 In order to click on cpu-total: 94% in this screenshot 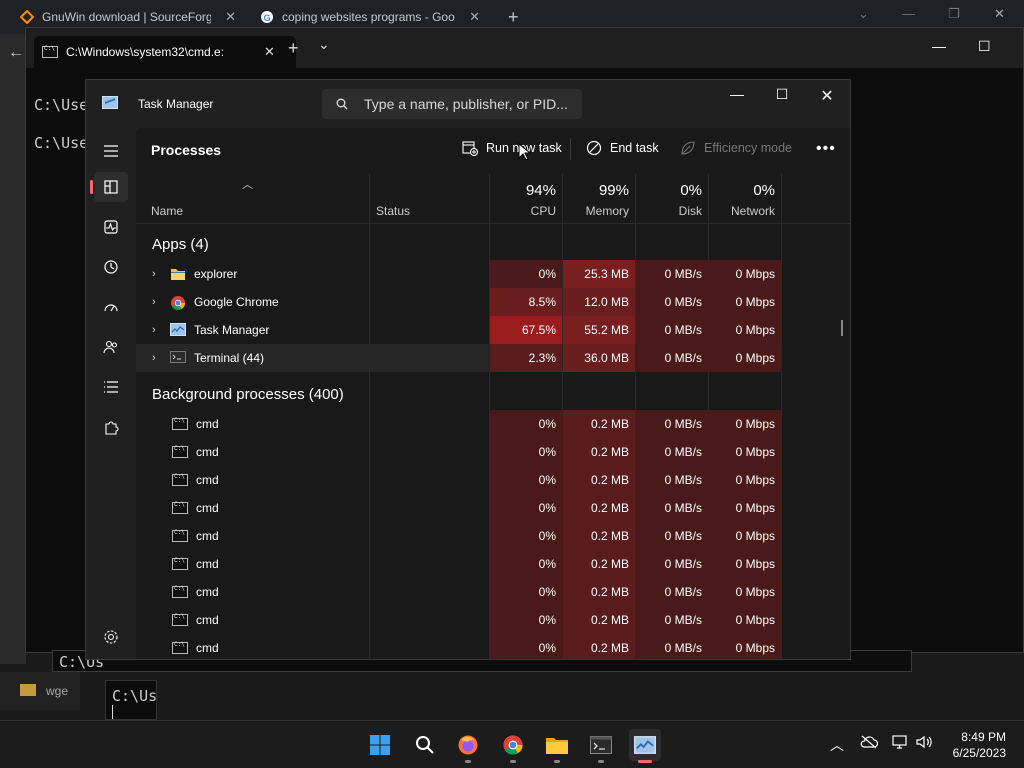, I will do `click(540, 190)`.